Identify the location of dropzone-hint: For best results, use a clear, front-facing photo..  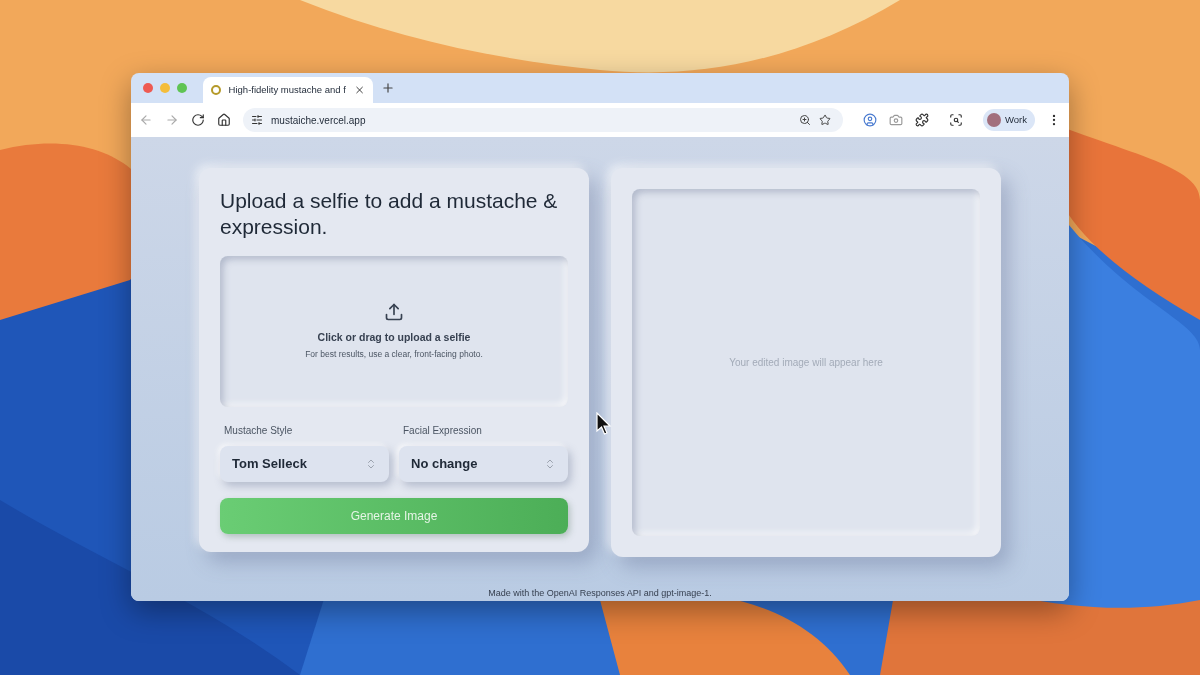
(394, 354).